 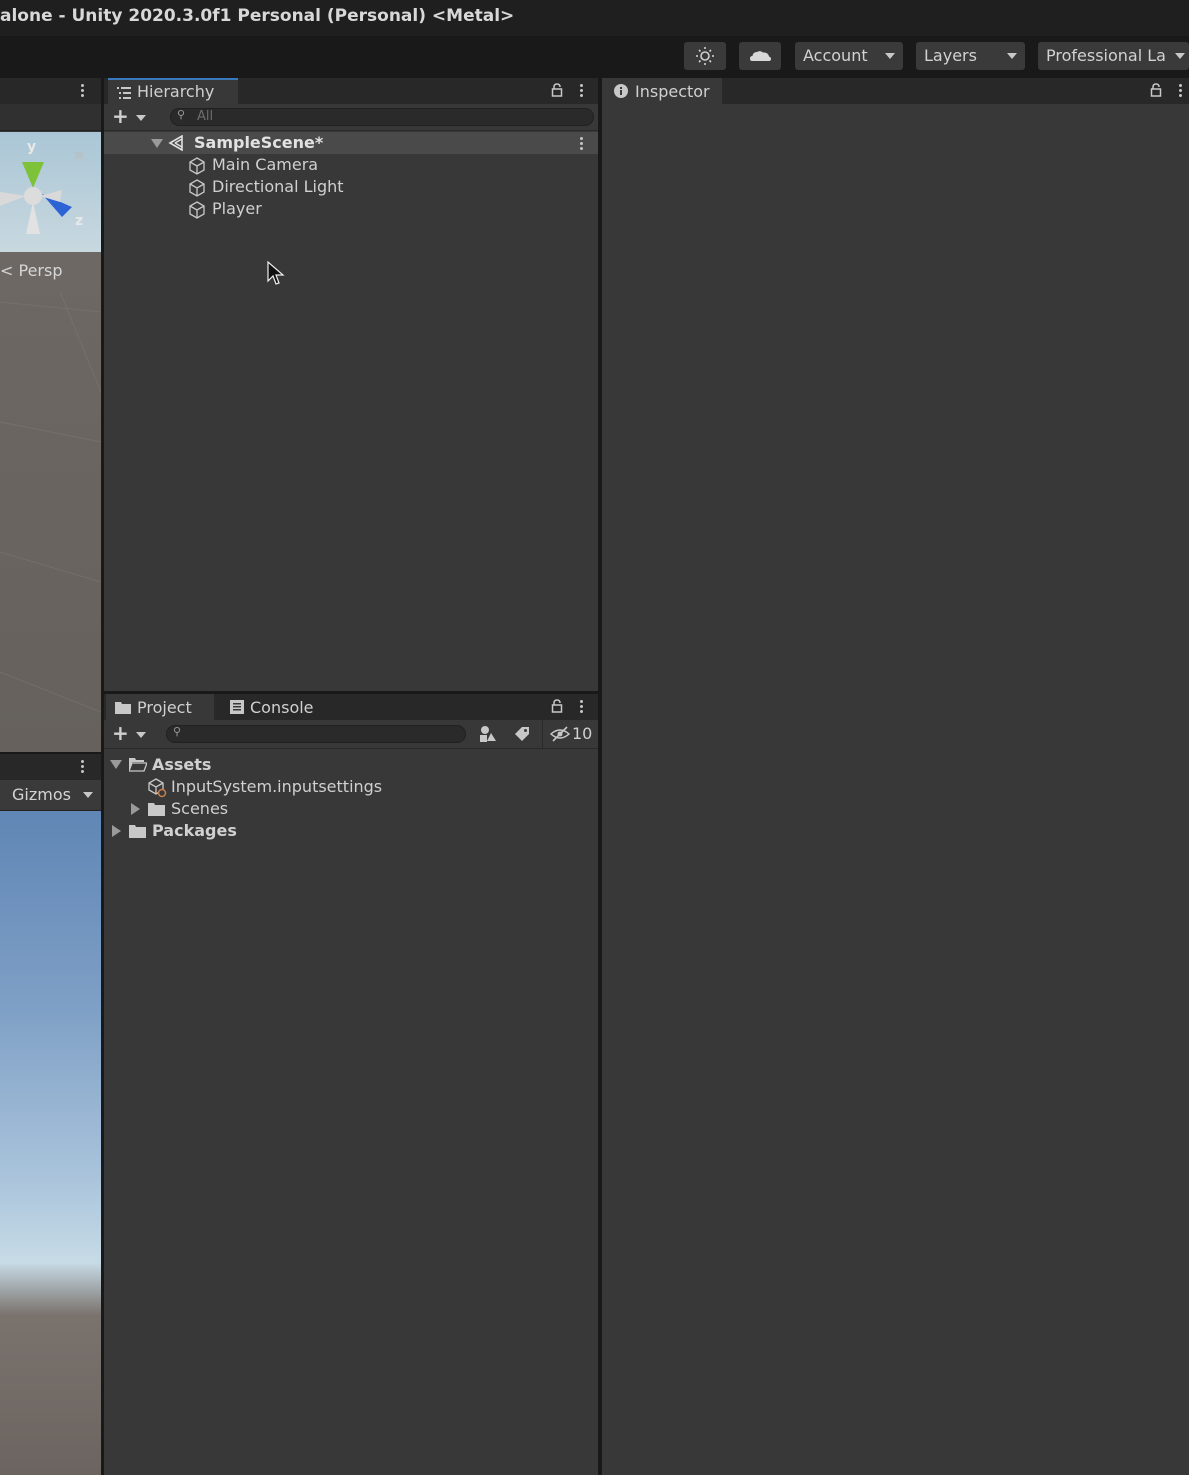 What do you see at coordinates (351, 209) in the screenshot?
I see `hierarchy-item-player: Player` at bounding box center [351, 209].